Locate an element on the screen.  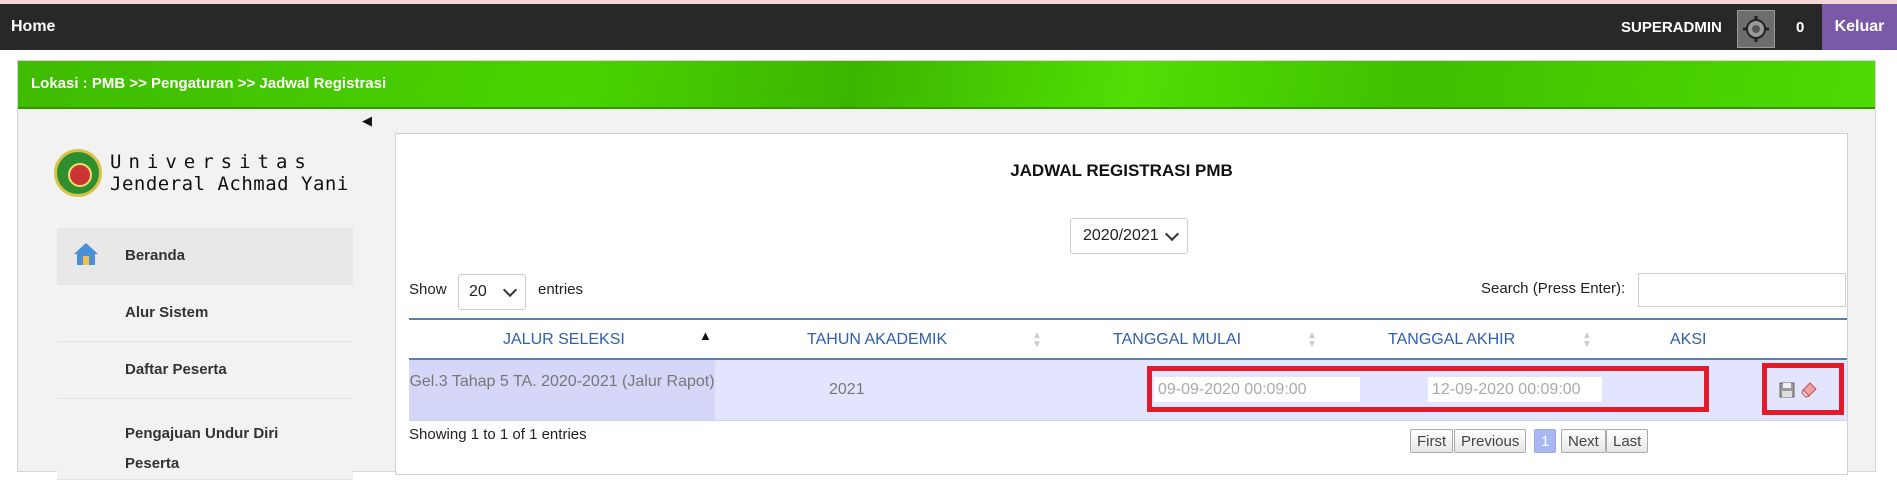
university-seal-icon is located at coordinates (78, 173).